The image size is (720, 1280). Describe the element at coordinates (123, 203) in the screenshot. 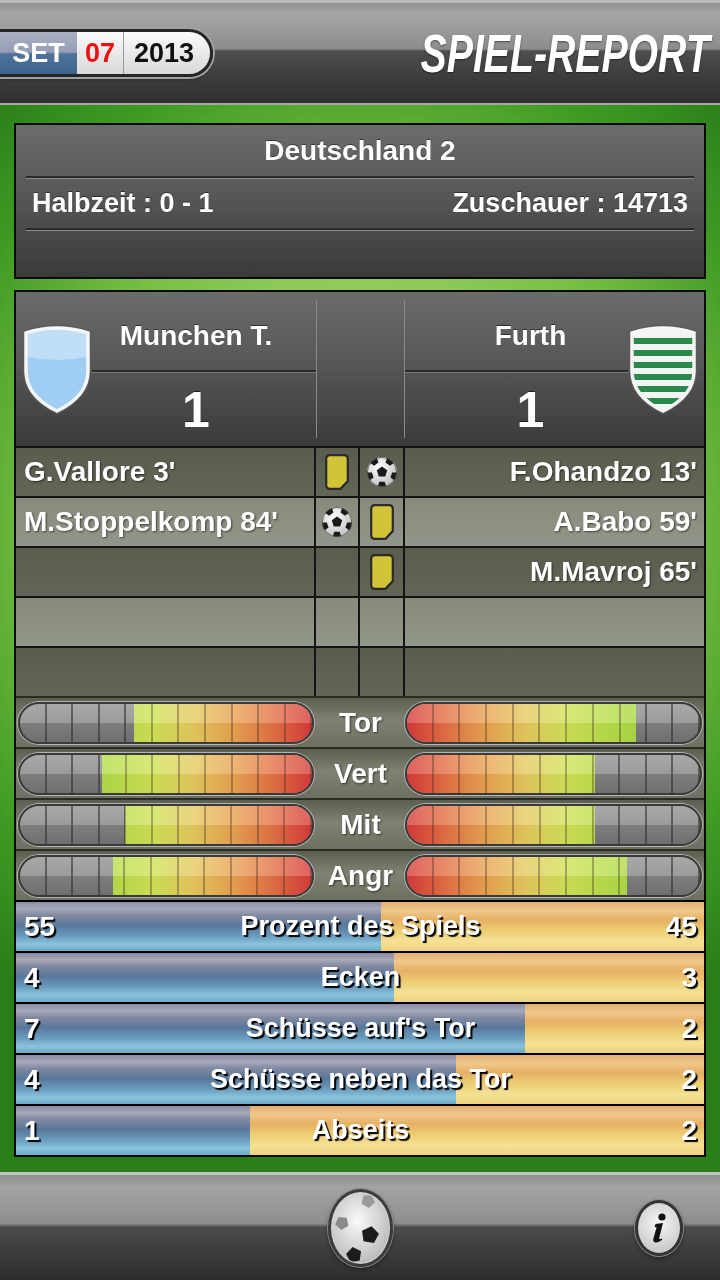

I see `halftime-score: Halbzeit : 0 - 1` at that location.